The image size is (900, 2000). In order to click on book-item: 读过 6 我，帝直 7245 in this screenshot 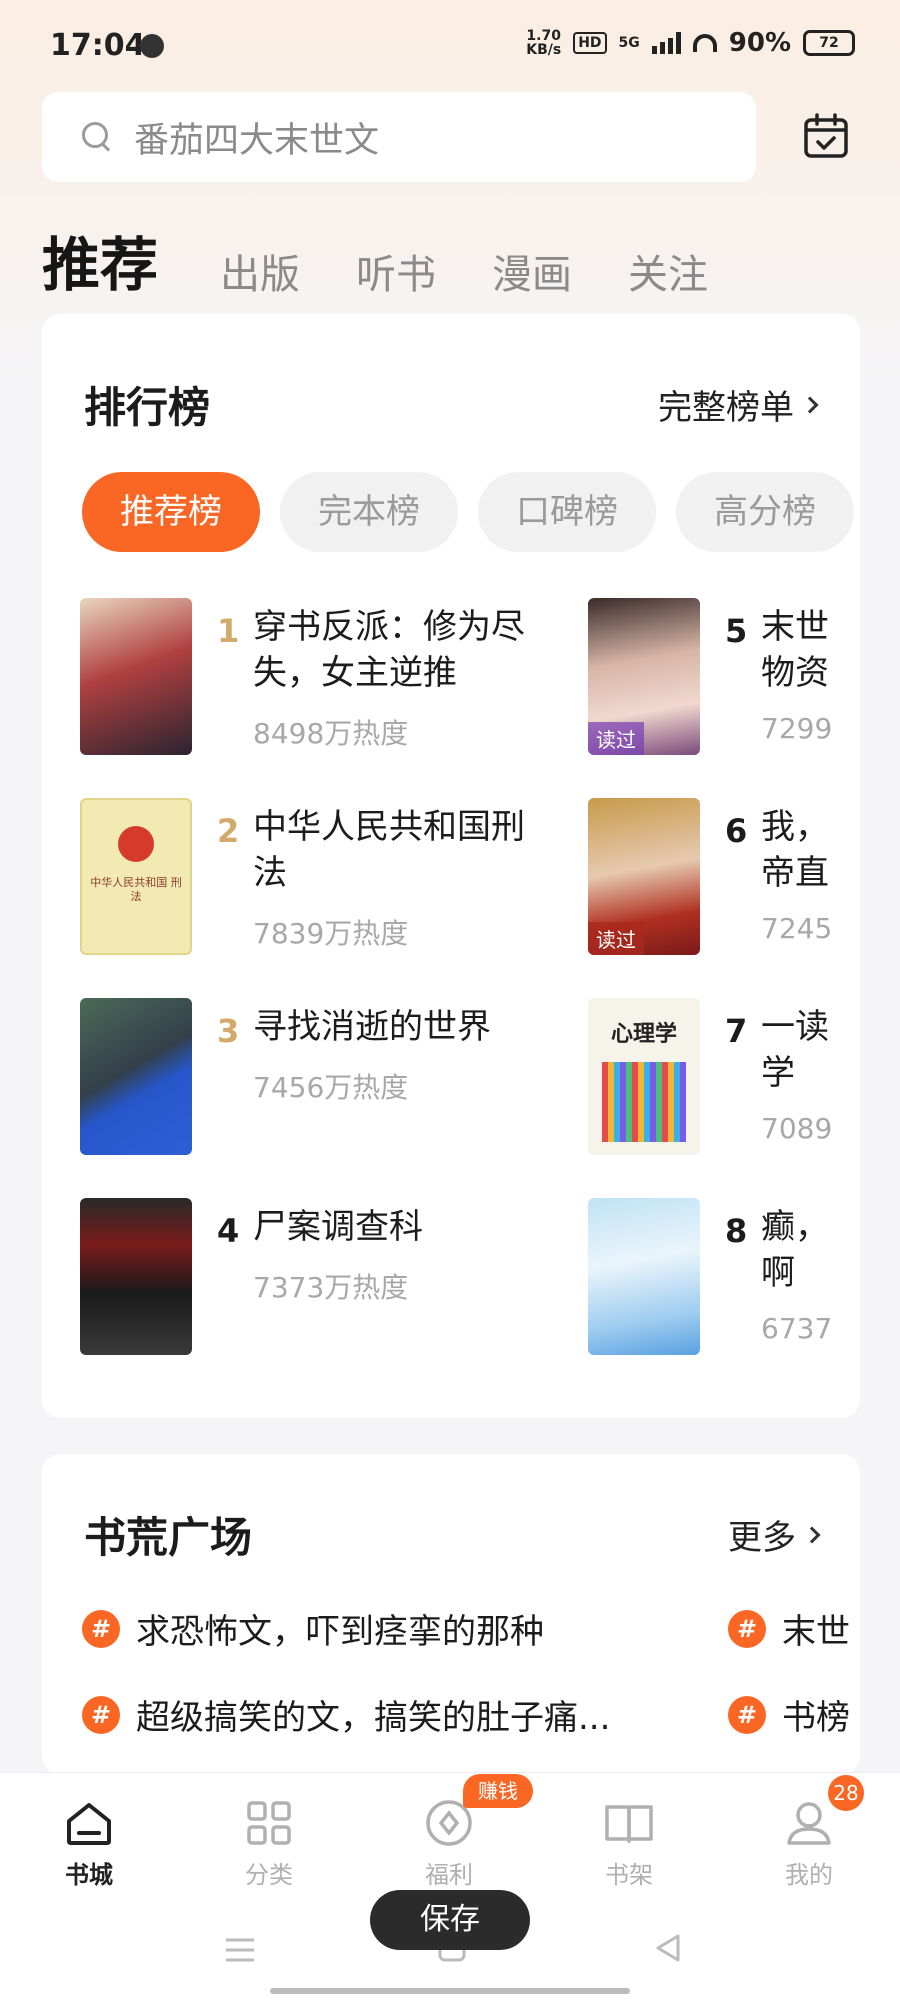, I will do `click(724, 878)`.